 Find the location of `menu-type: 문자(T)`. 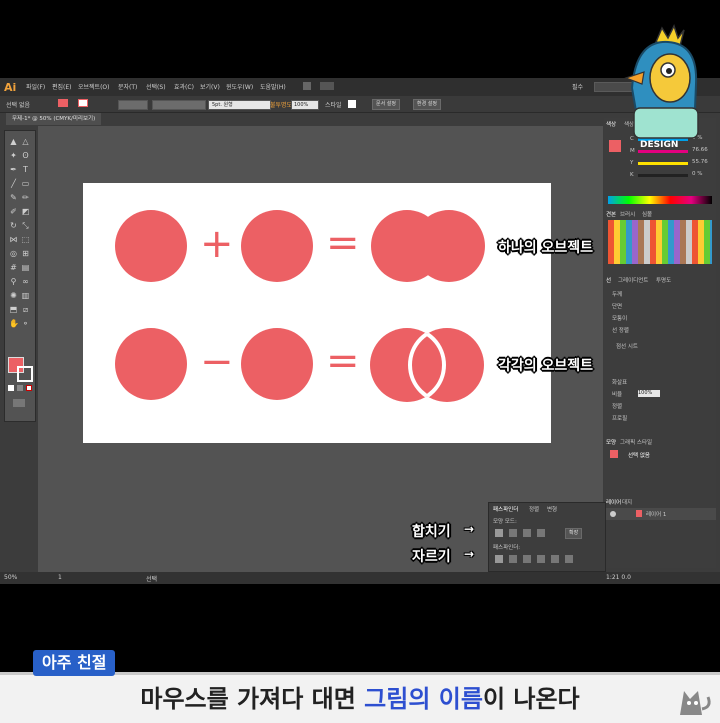

menu-type: 문자(T) is located at coordinates (127, 86).